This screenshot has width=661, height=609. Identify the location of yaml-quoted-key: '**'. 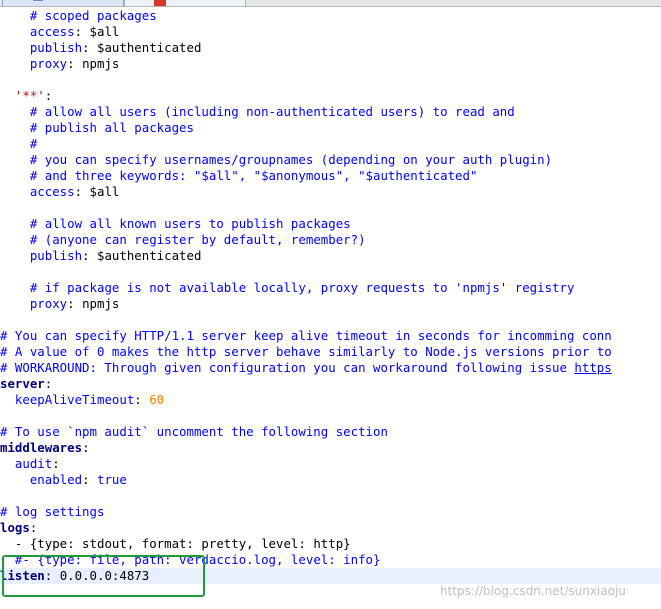
(29, 95).